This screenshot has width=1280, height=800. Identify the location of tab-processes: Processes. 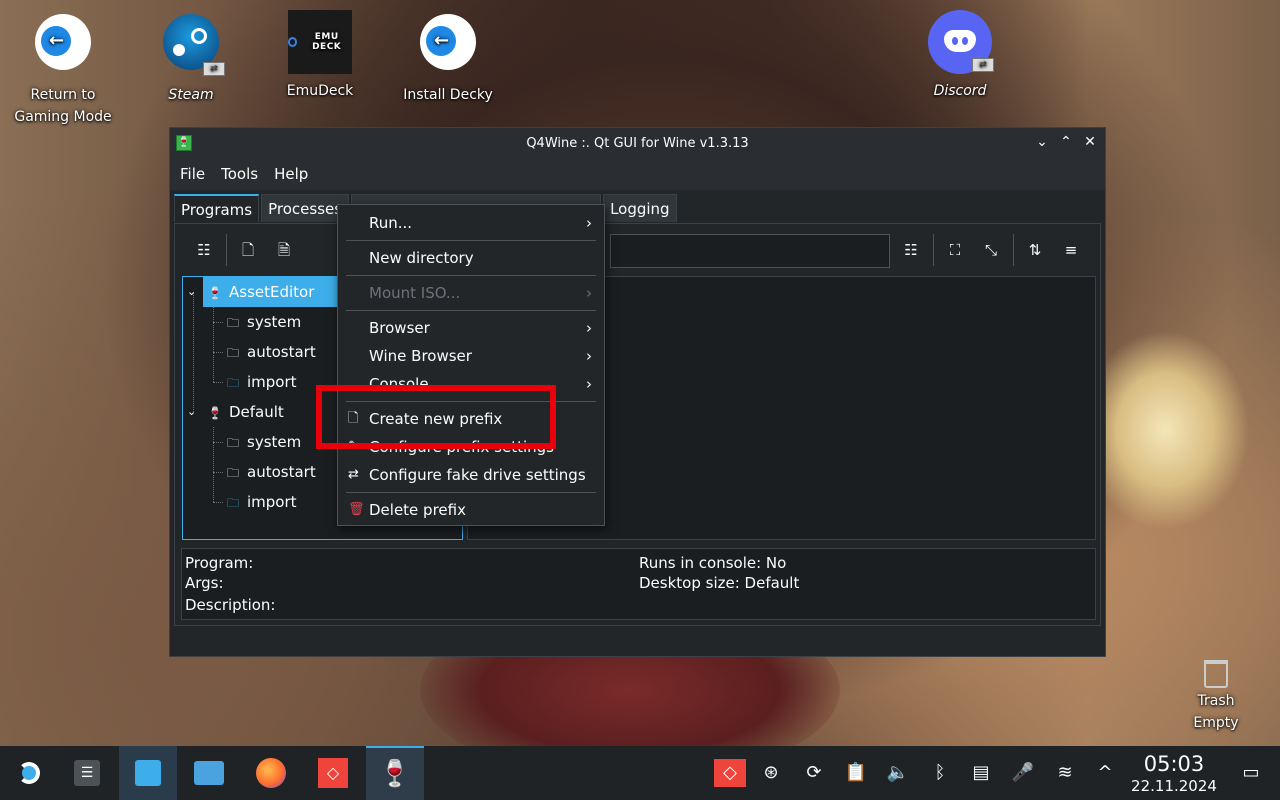
(305, 208).